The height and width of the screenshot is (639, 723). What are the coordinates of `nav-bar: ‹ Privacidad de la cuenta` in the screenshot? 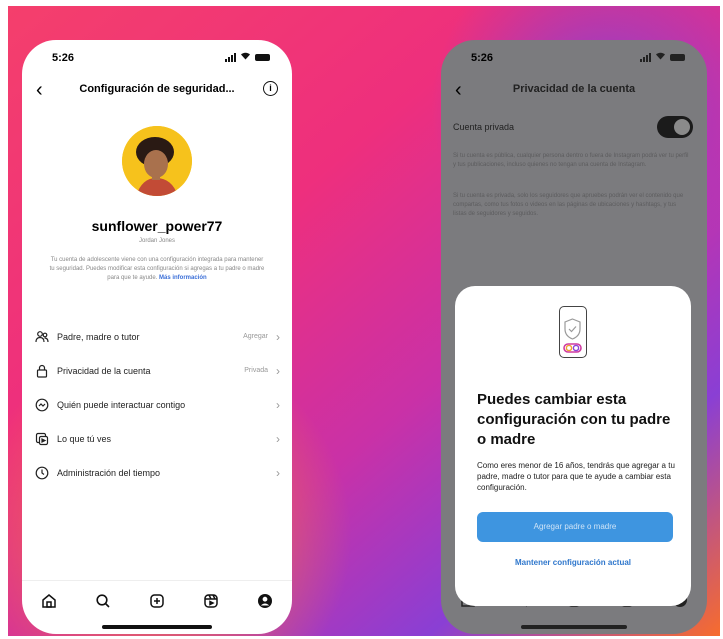 It's located at (574, 91).